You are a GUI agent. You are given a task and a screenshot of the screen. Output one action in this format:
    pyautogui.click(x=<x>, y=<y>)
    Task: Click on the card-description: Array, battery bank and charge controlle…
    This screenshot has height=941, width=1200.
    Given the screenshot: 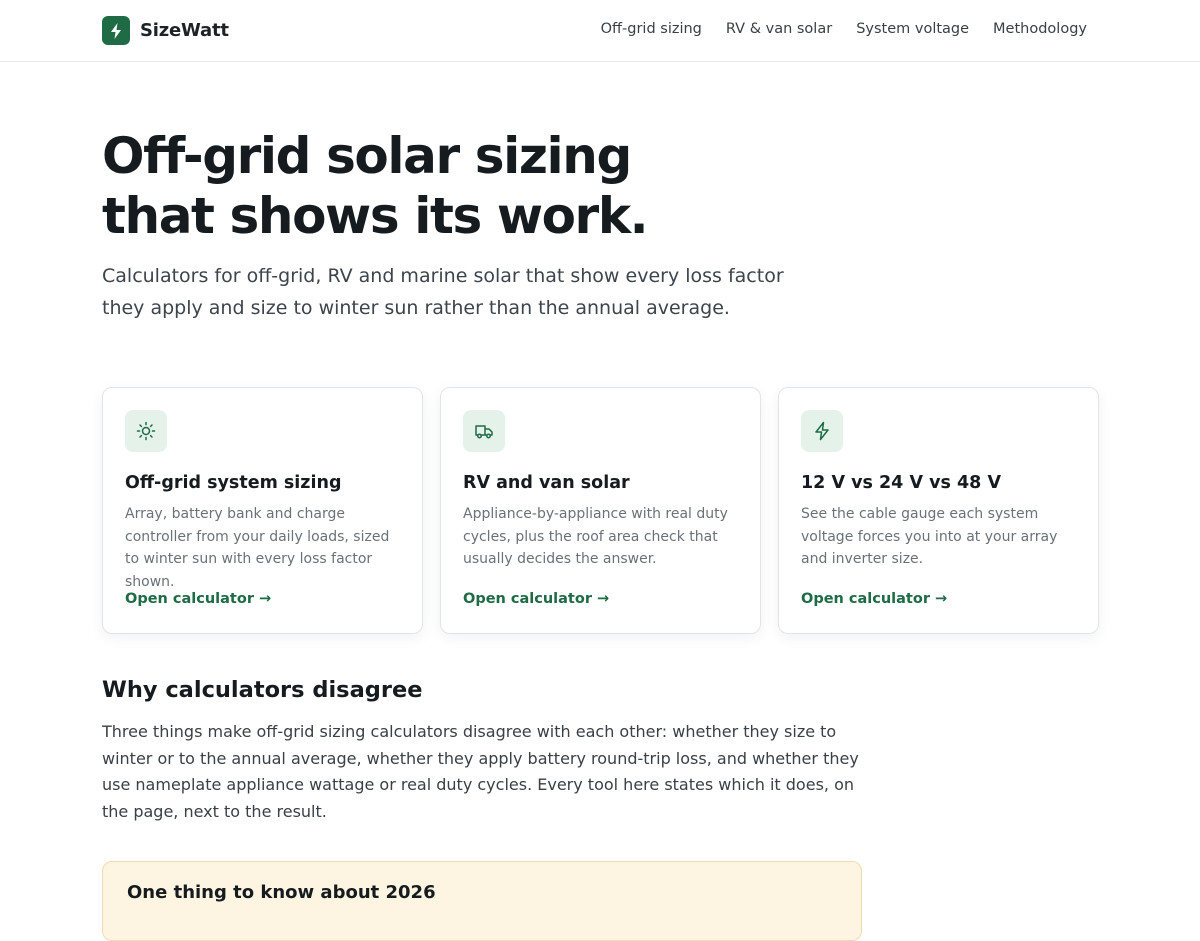 What is the action you would take?
    pyautogui.click(x=257, y=548)
    